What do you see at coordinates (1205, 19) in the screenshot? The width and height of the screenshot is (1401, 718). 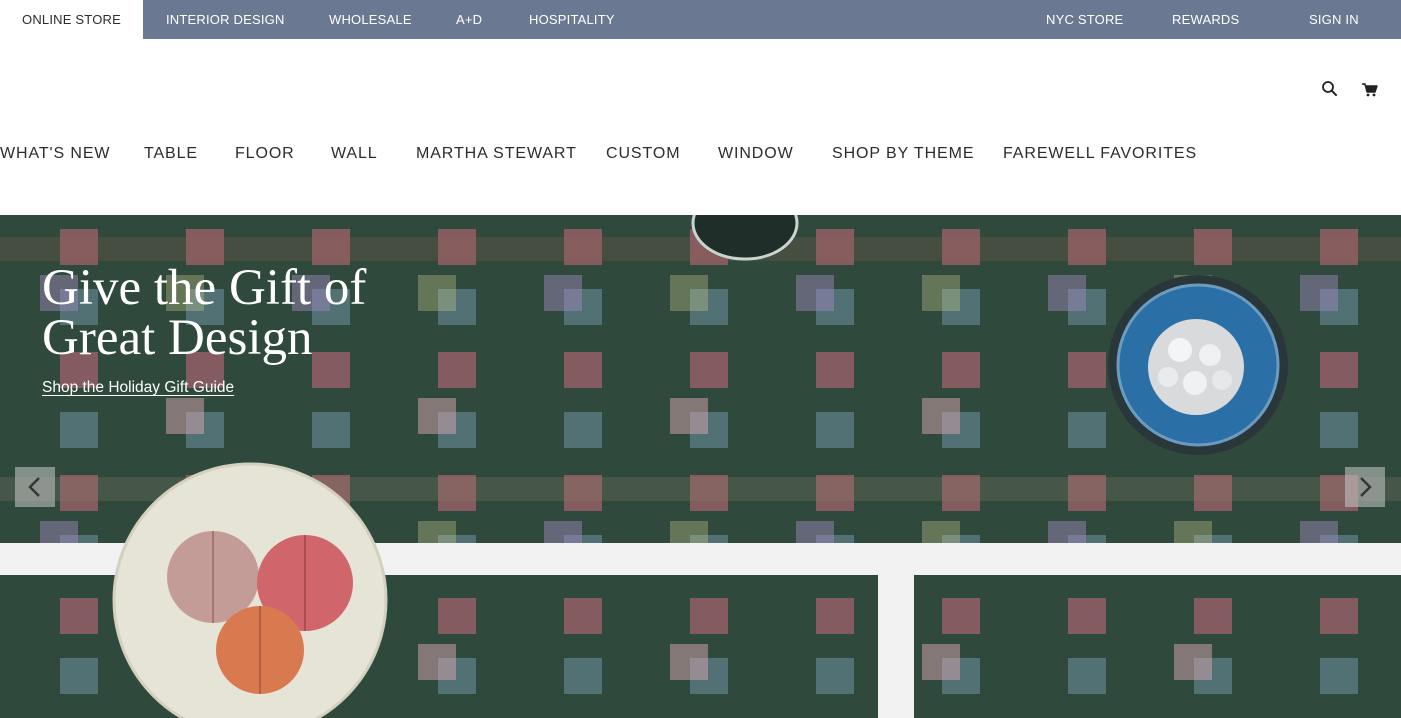 I see `rewards-link: REWARDS` at bounding box center [1205, 19].